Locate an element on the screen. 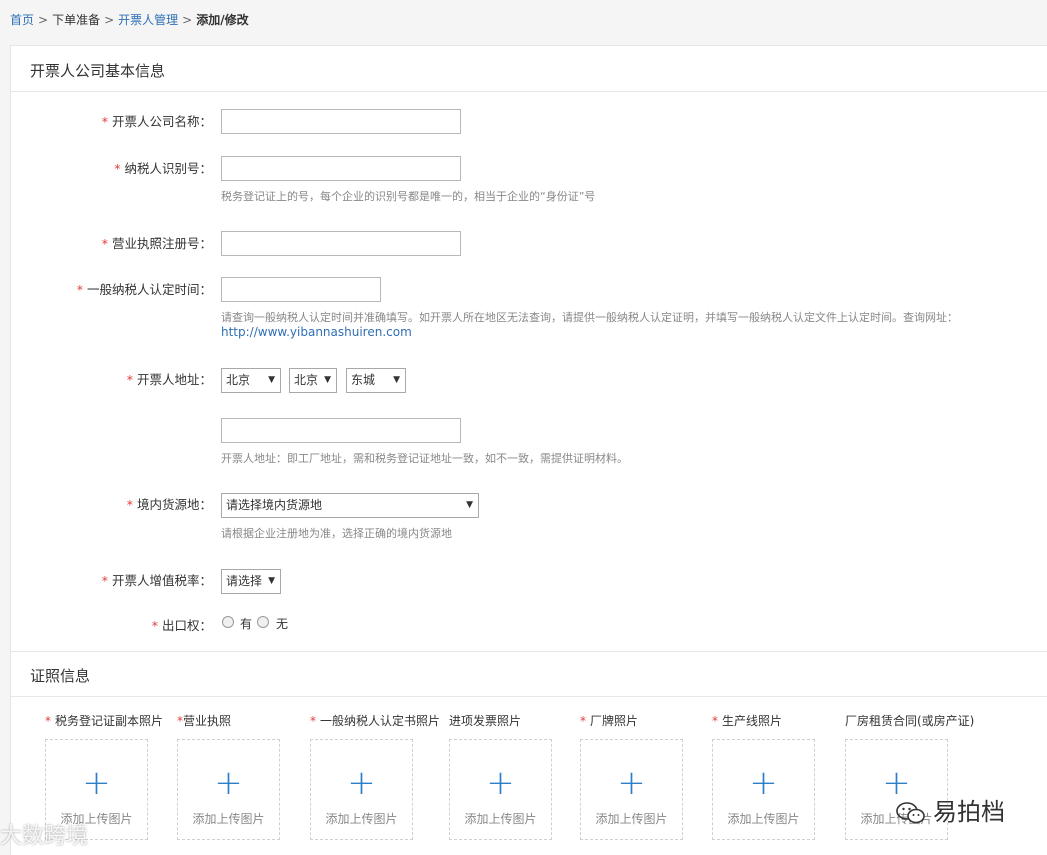 This screenshot has height=855, width=1047. license-no-input is located at coordinates (341, 243).